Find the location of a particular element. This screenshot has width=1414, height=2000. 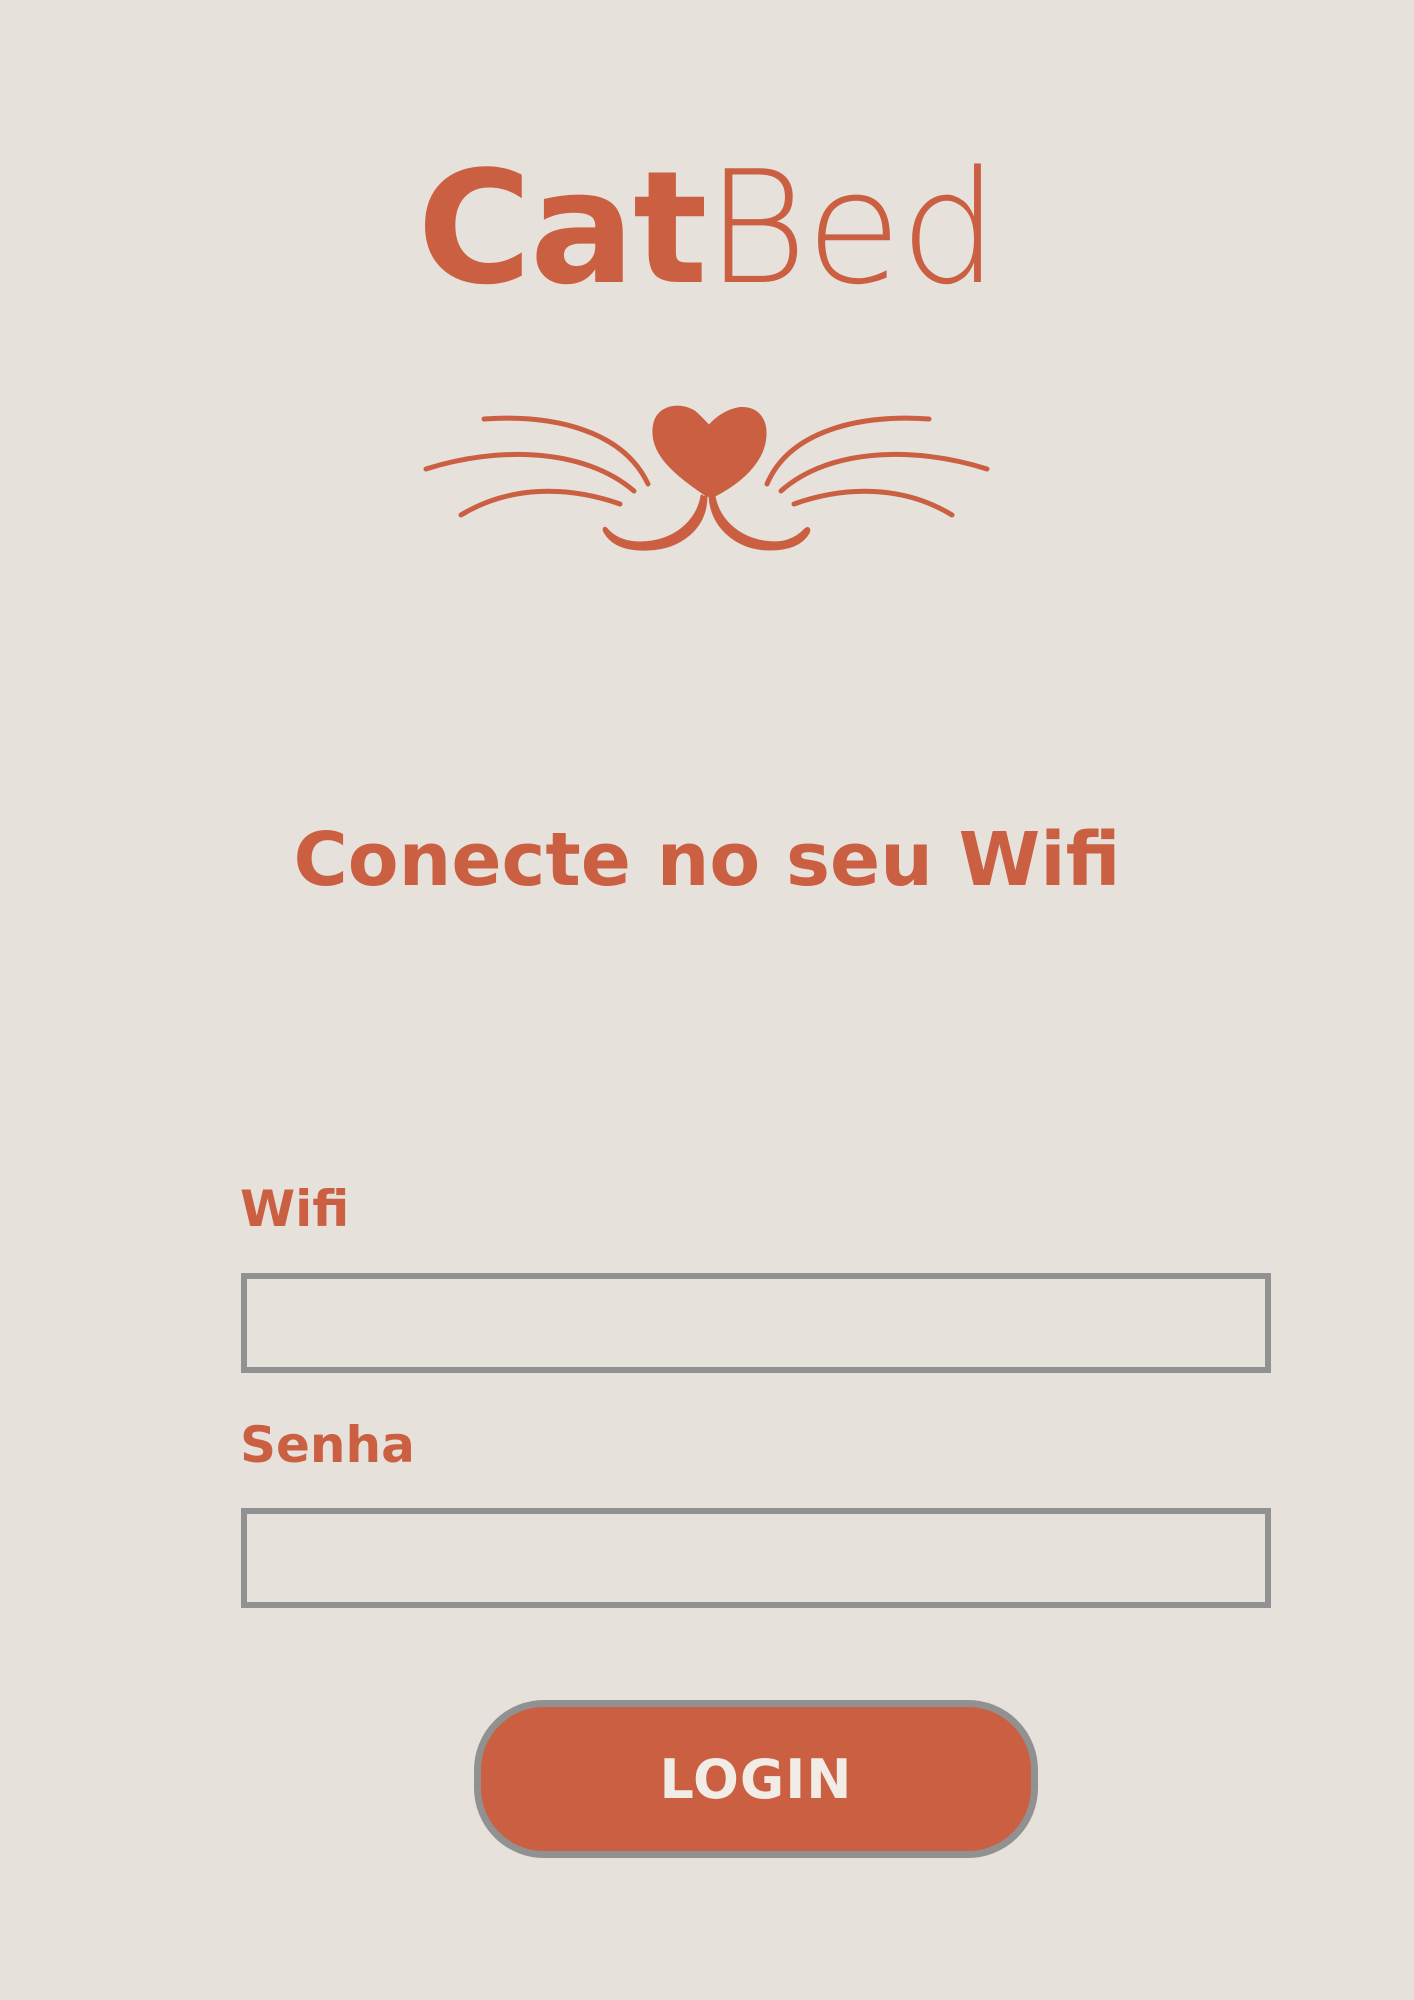

wifi-label: Wifi is located at coordinates (295, 1209).